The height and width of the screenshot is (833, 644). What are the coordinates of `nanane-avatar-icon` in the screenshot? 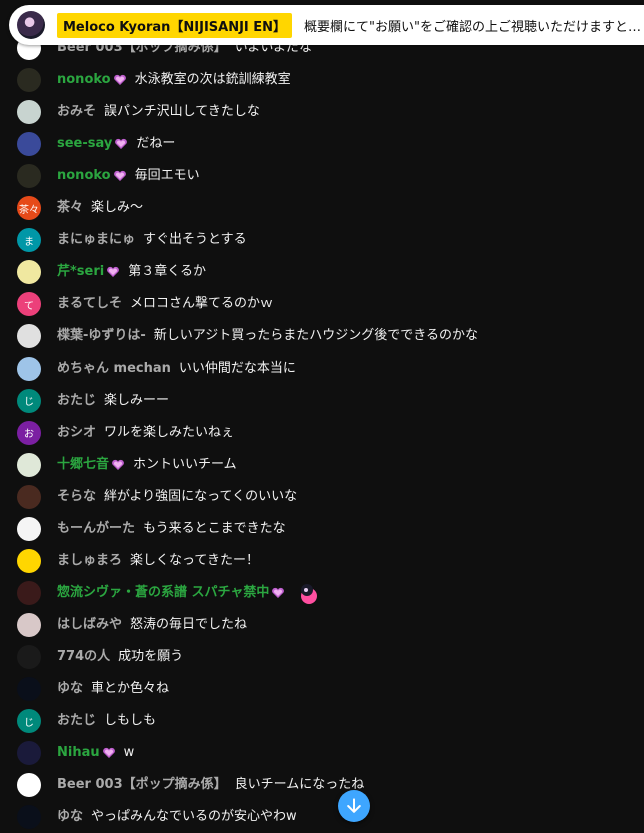 It's located at (29, 464).